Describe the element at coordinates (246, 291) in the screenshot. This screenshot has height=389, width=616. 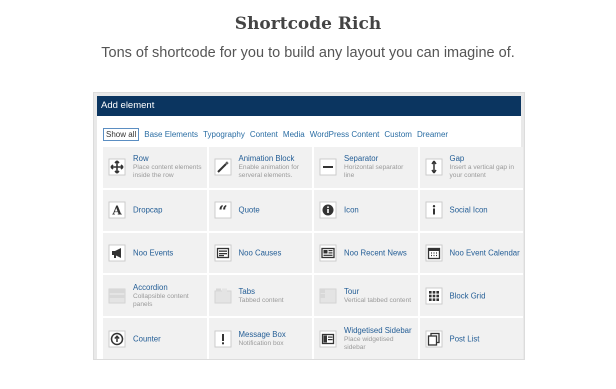
I see `element-title: Tabs` at that location.